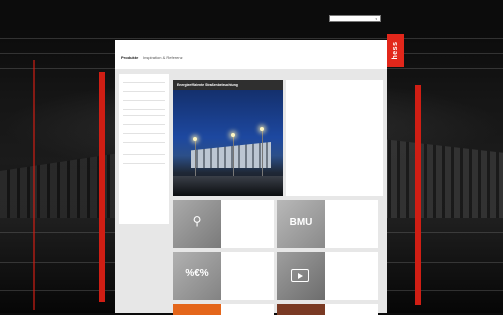 The image size is (503, 315). I want to click on tile-thumb, so click(301, 276).